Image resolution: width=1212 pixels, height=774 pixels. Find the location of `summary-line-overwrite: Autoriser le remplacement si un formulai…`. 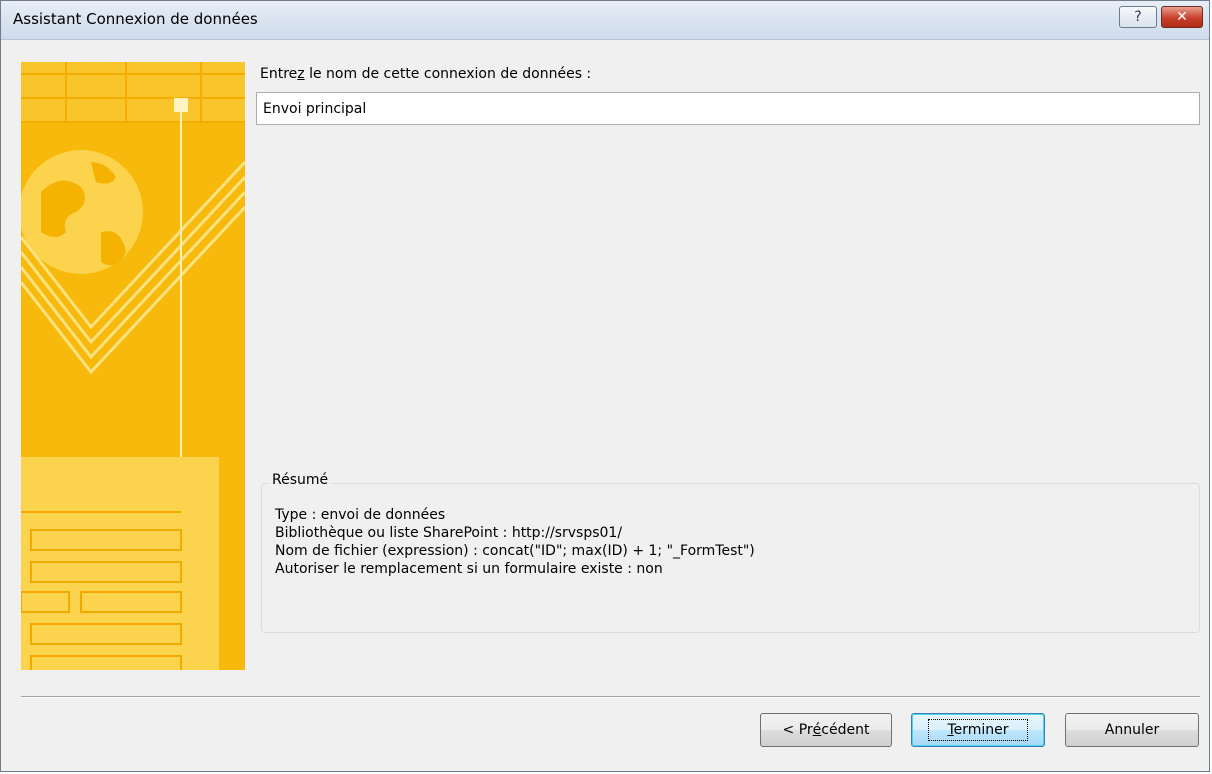

summary-line-overwrite: Autoriser le remplacement si un formulai… is located at coordinates (469, 569).